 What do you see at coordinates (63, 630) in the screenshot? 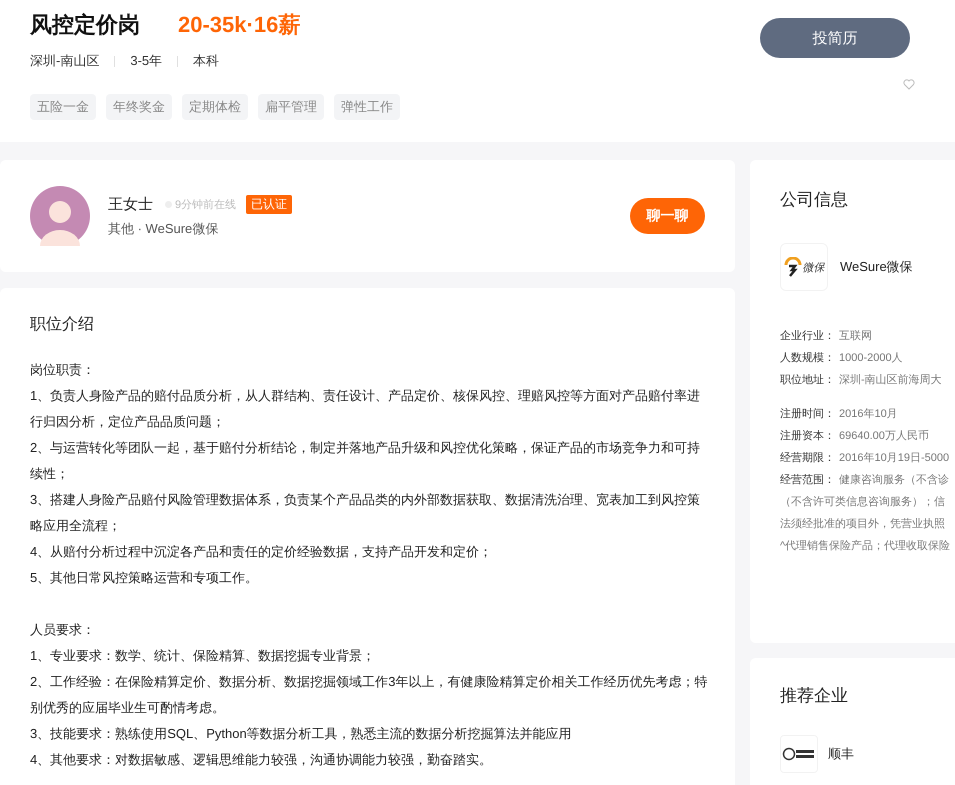
I see `section-heading: 人员要求：` at bounding box center [63, 630].